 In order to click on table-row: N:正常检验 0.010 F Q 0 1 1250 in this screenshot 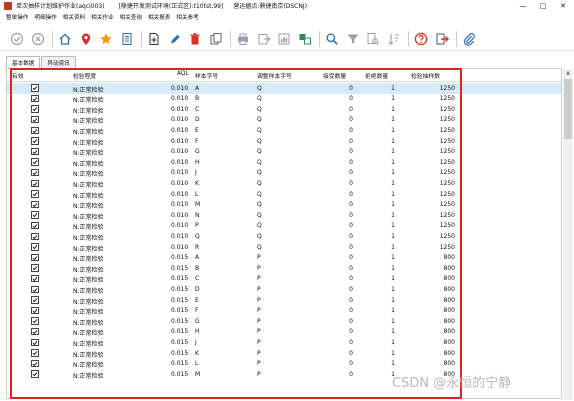, I will do `click(284, 141)`.